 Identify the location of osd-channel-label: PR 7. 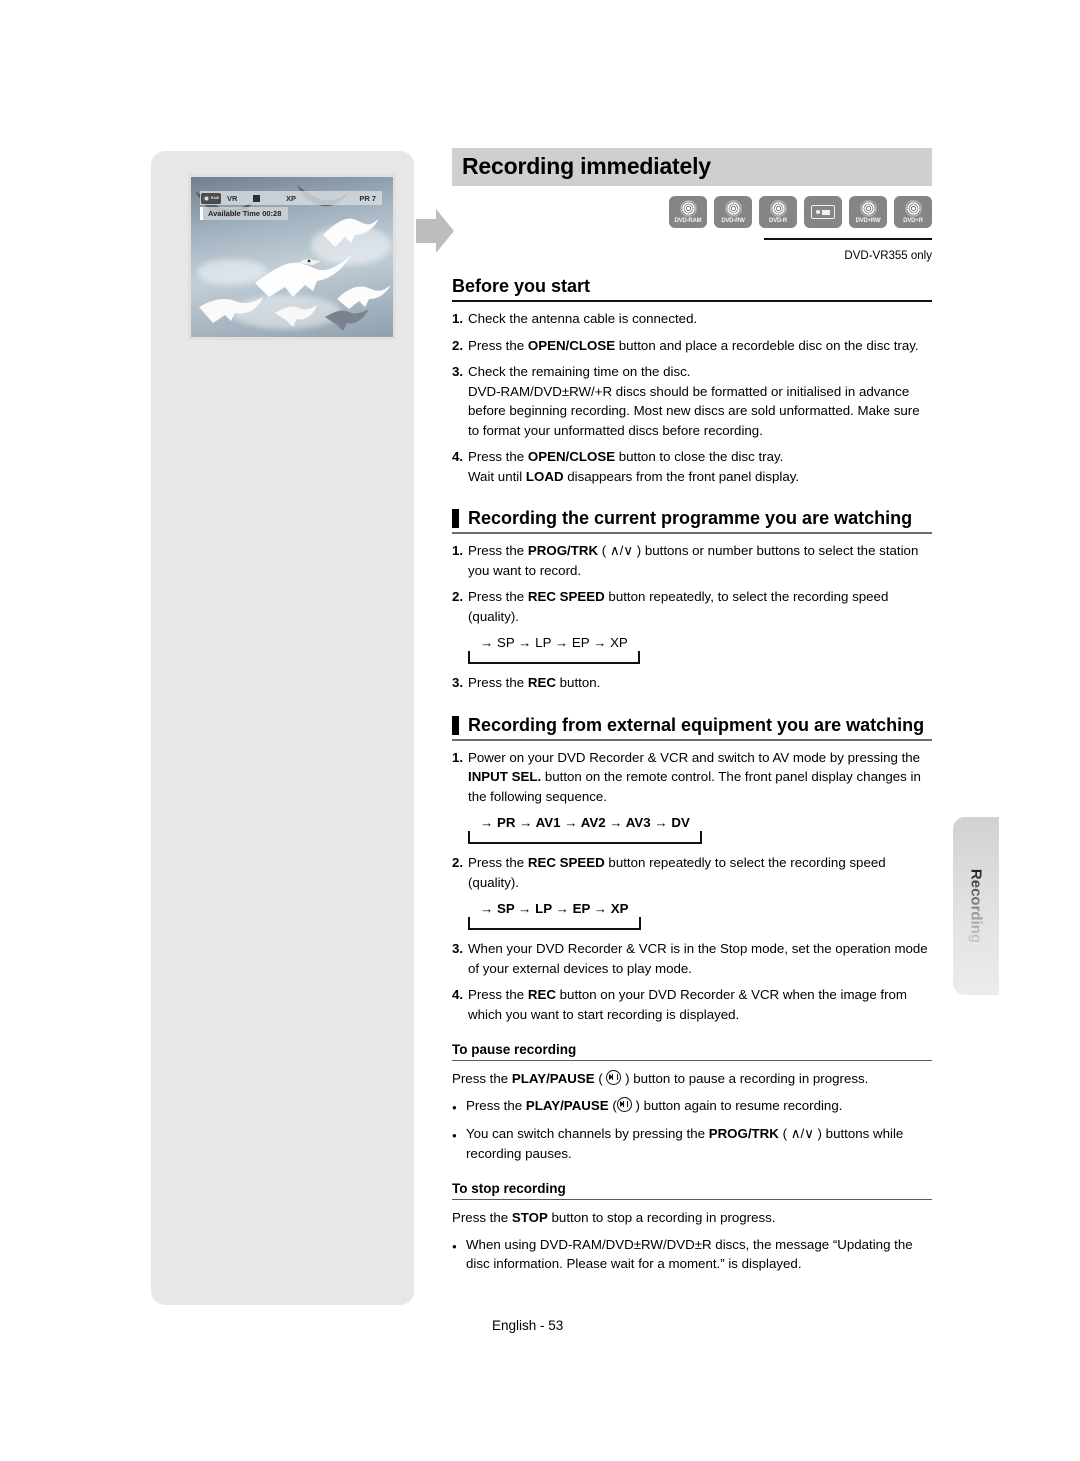
(367, 198).